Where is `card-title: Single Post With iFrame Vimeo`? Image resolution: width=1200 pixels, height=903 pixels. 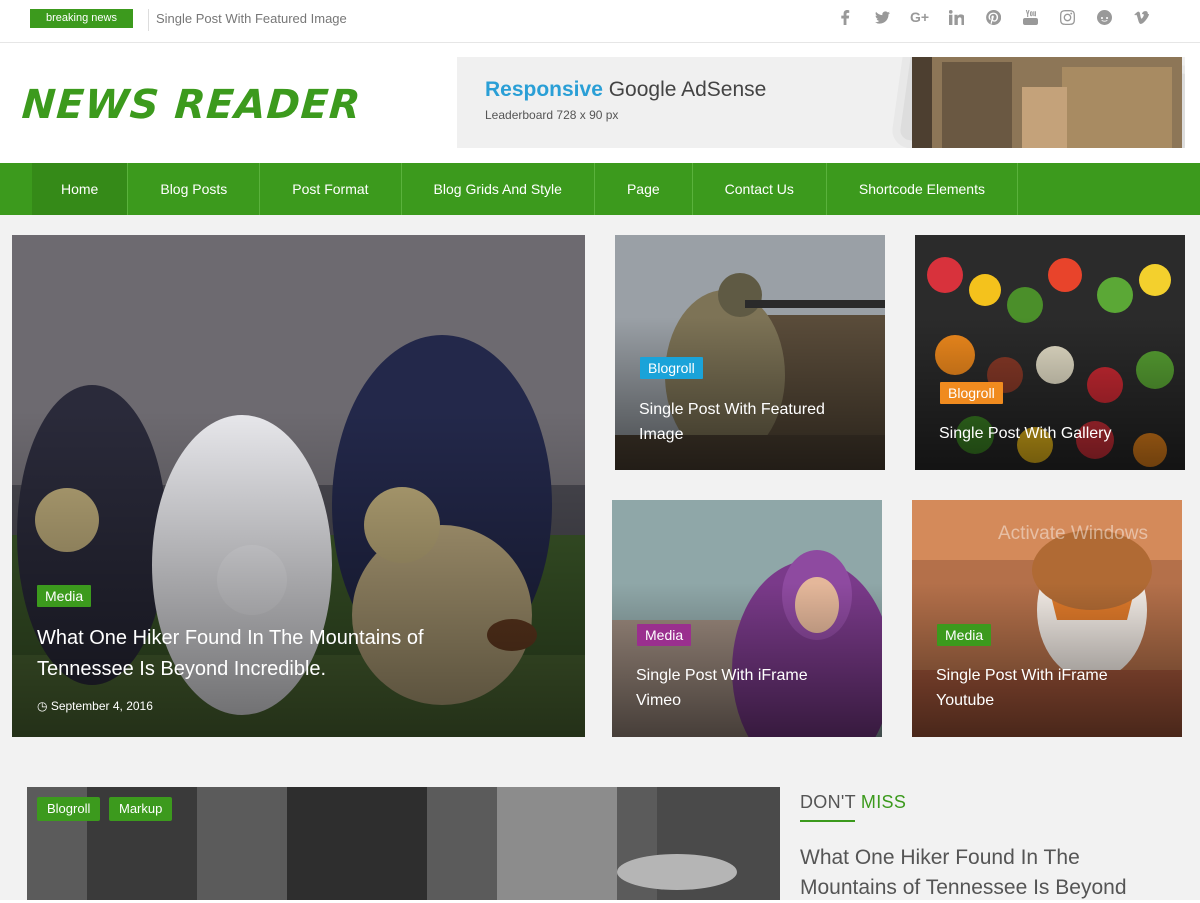
card-title: Single Post With iFrame Vimeo is located at coordinates (736, 688).